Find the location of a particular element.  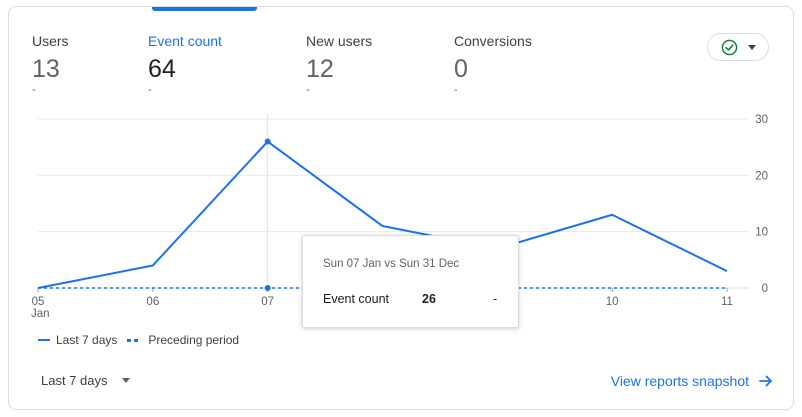

y-tick-label: 20 is located at coordinates (761, 176).